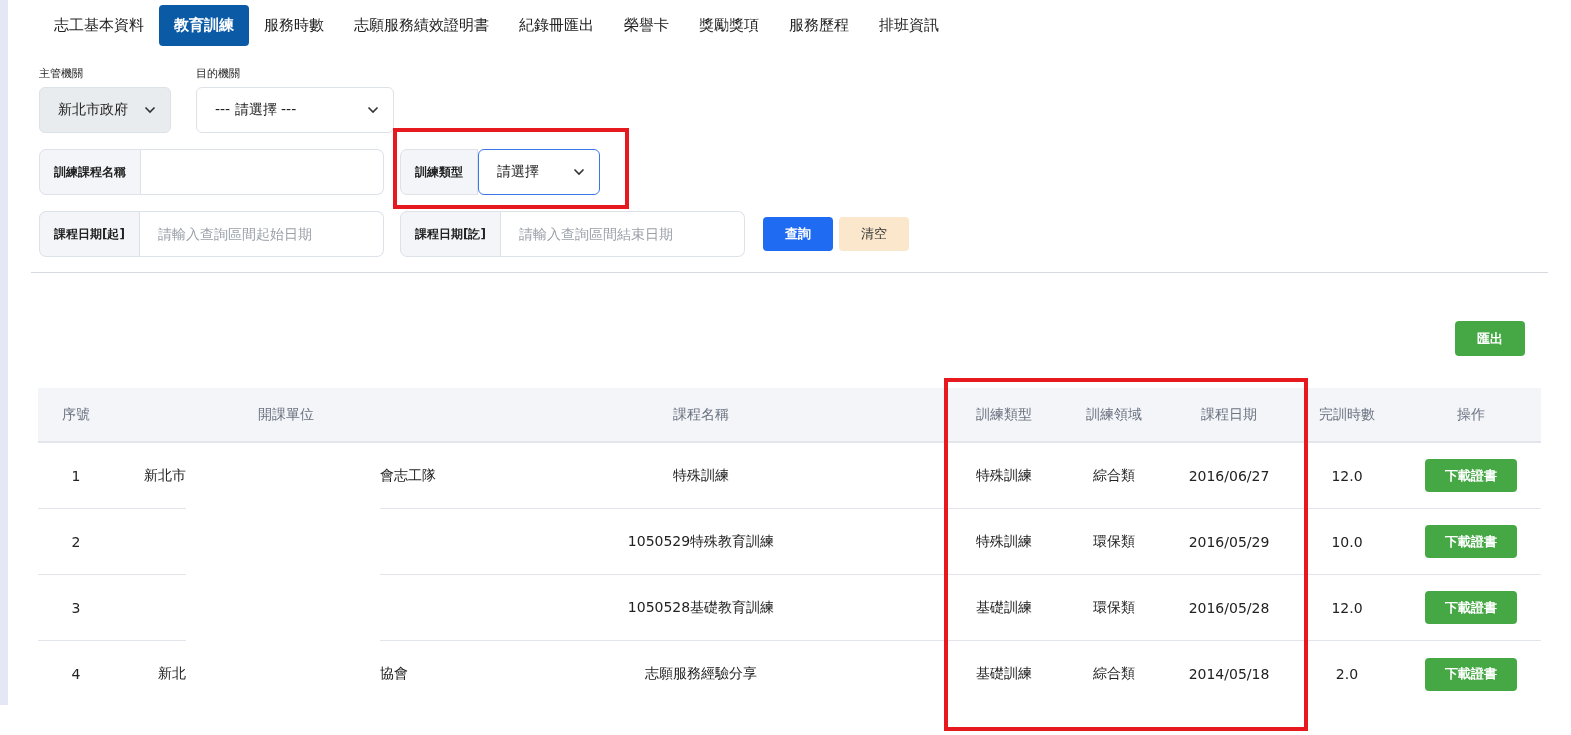 This screenshot has width=1571, height=735. What do you see at coordinates (218, 73) in the screenshot?
I see `field-label: 目的機關` at bounding box center [218, 73].